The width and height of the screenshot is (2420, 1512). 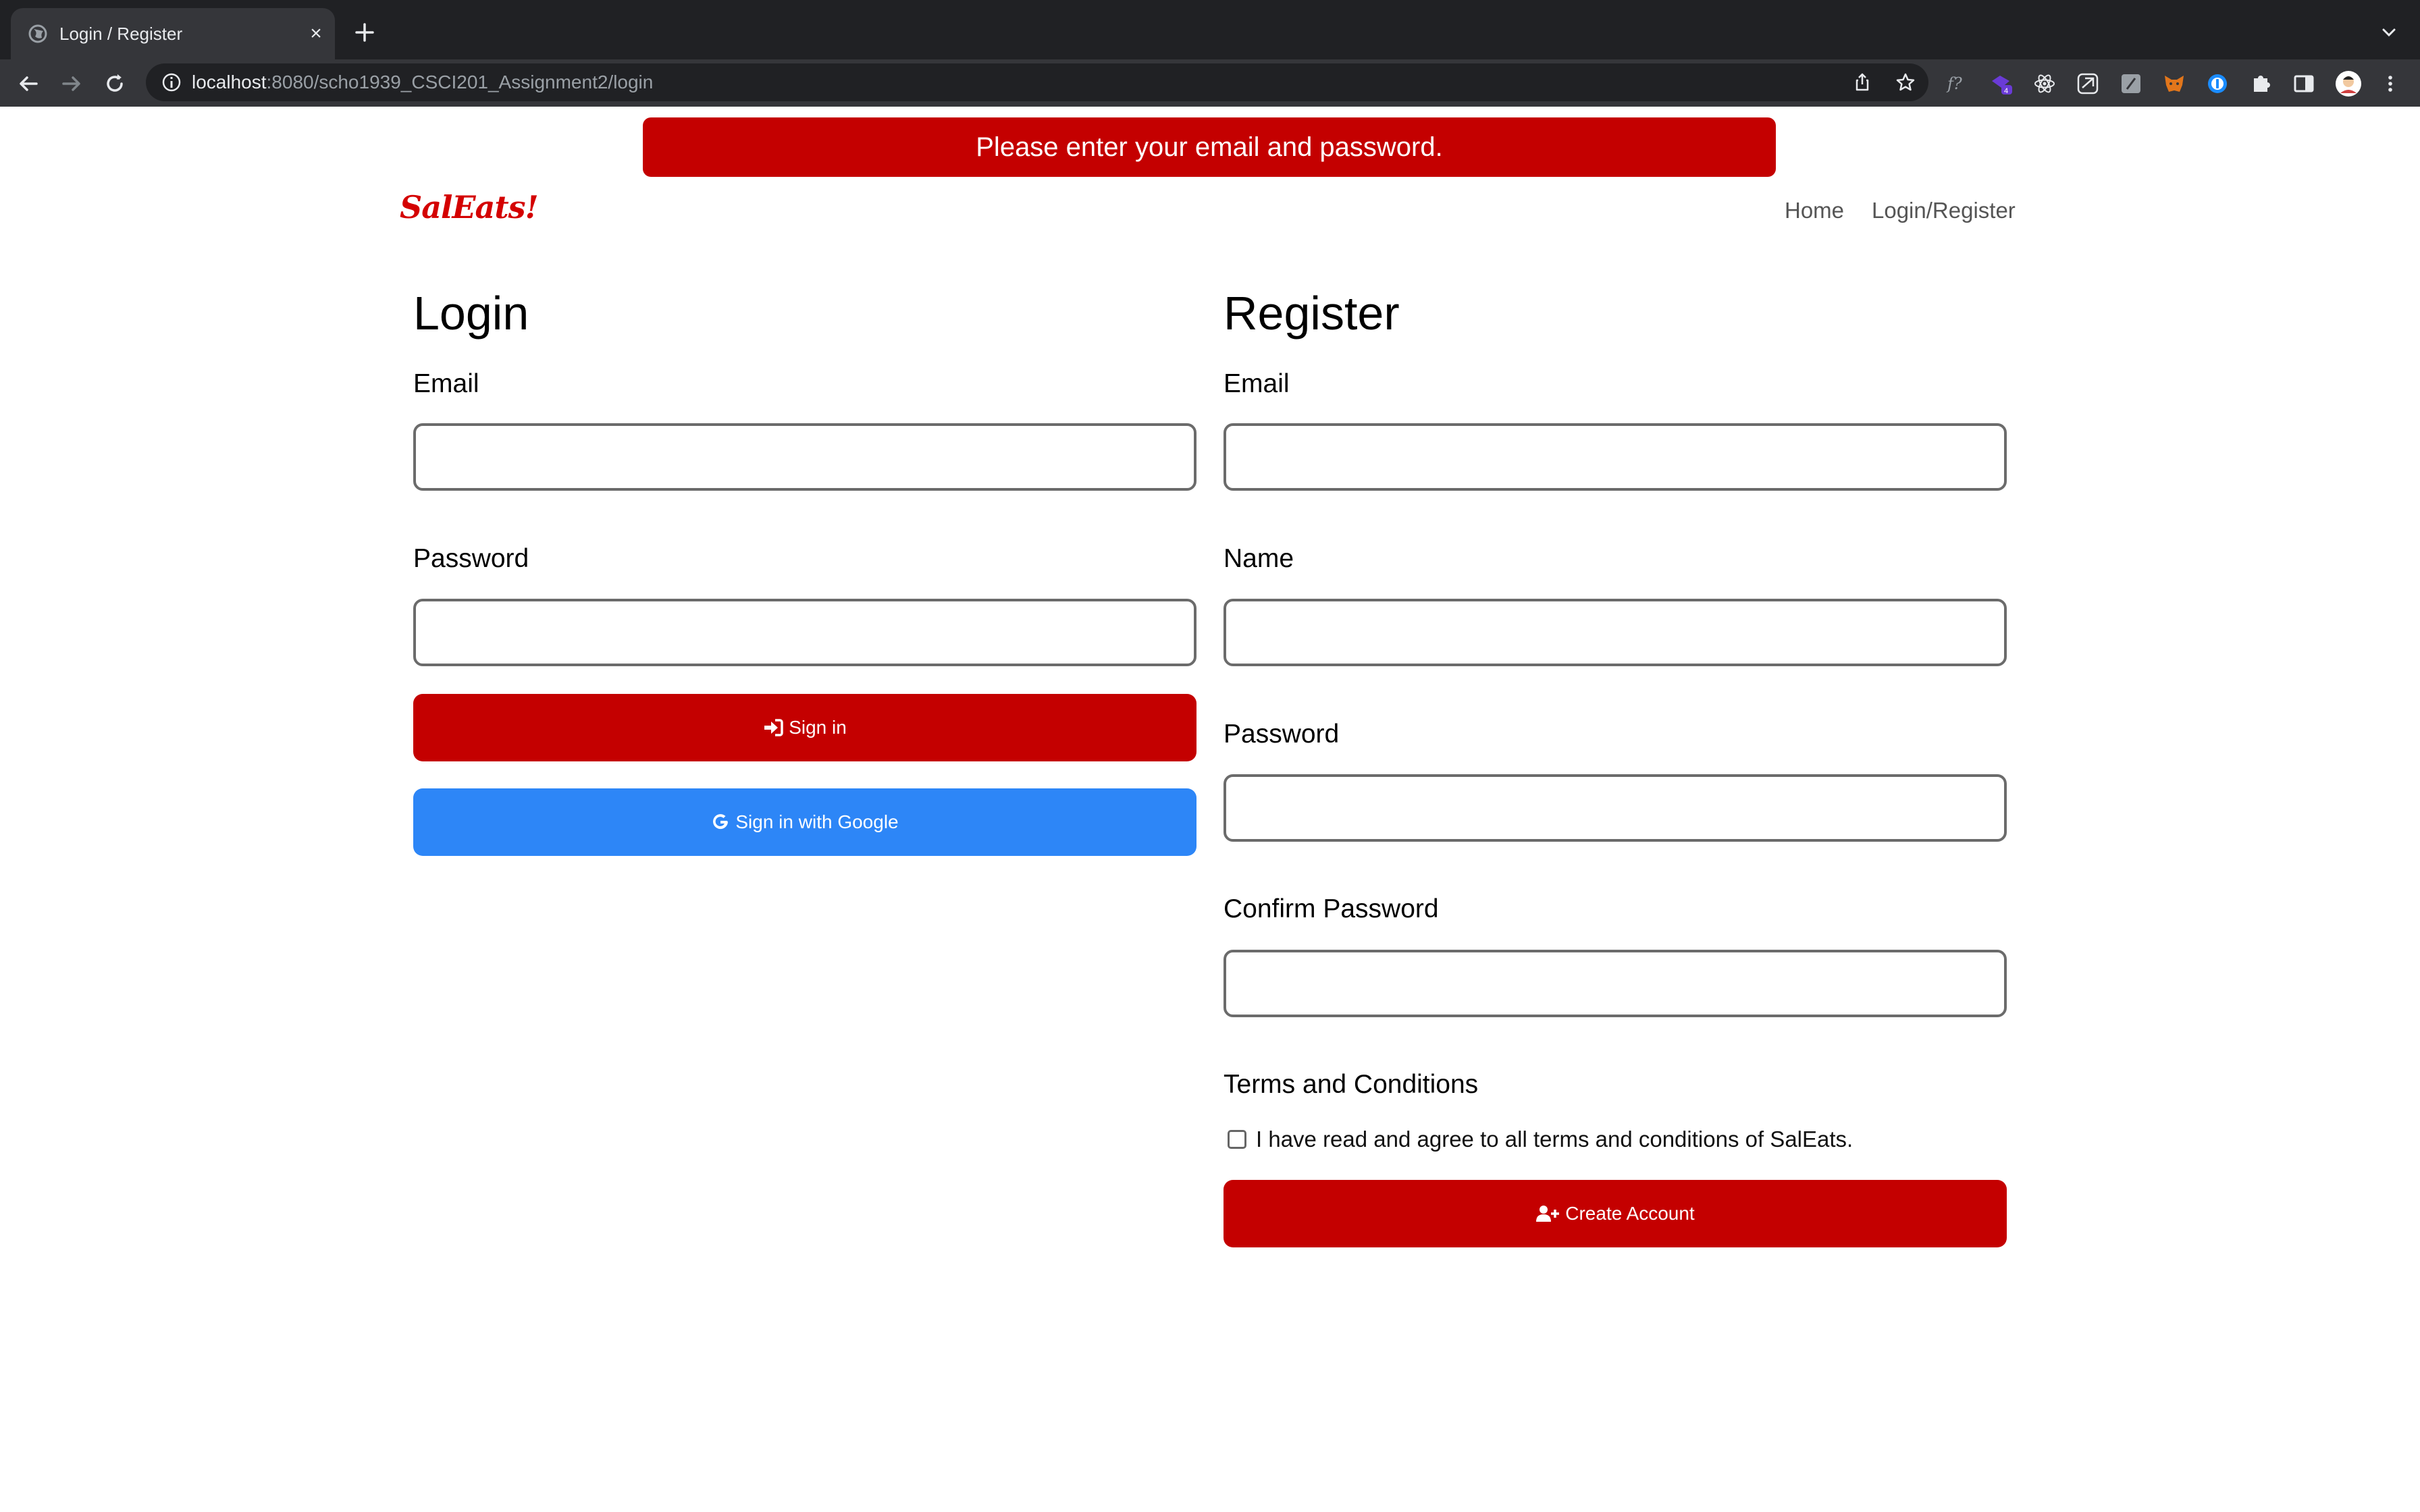 I want to click on bookmark-star-icon, so click(x=1905, y=82).